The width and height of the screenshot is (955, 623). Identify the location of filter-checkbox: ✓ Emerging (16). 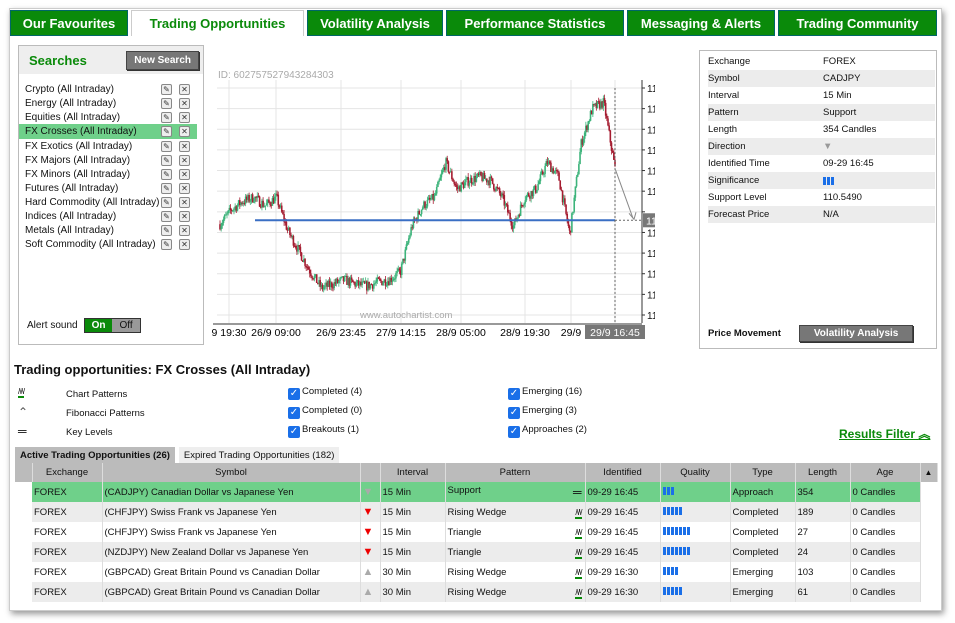
(545, 393).